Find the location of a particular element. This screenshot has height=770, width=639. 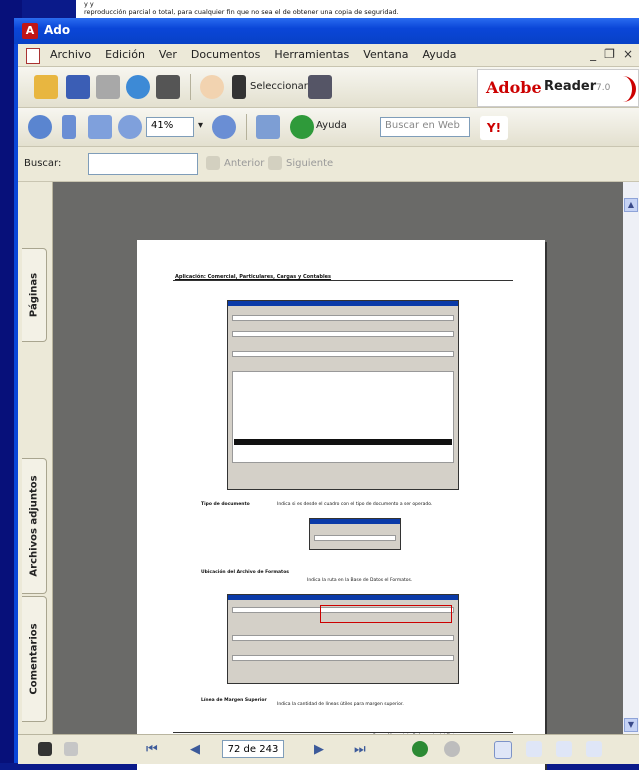

hand-tool-icon is located at coordinates (212, 87).